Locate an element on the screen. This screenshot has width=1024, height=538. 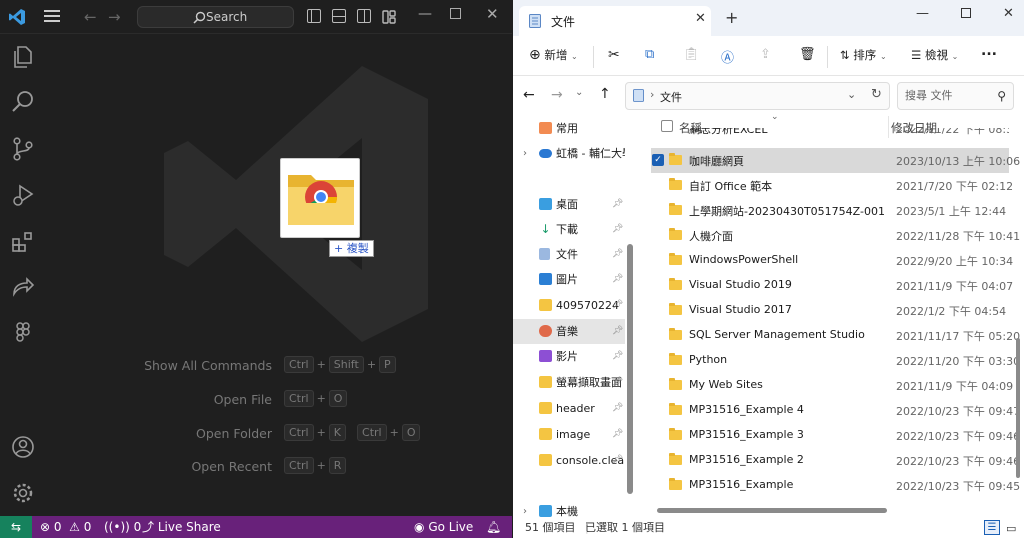
table-row: MP31516_Example 3 2022/10/23 下午 09:46 is located at coordinates (835, 435).